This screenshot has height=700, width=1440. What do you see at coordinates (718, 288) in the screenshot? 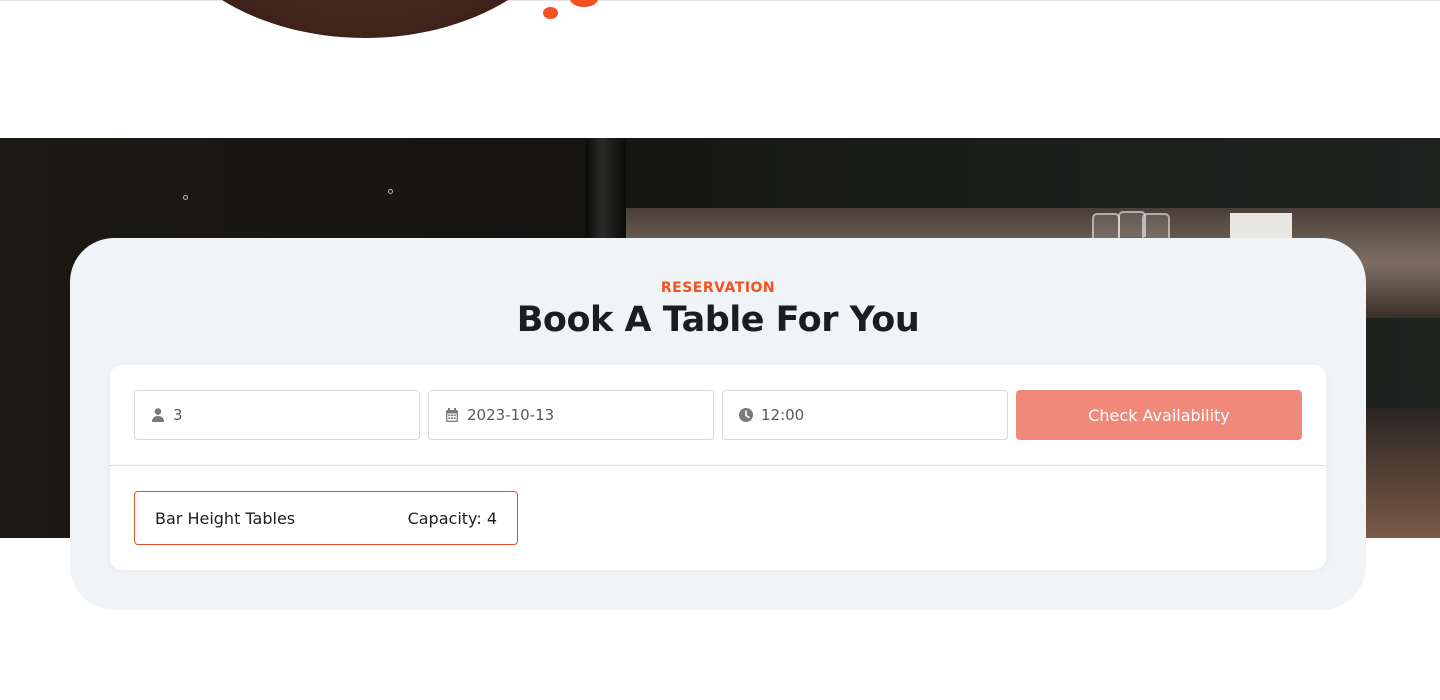
I see `reservation-eyebrow: RESERVATION` at bounding box center [718, 288].